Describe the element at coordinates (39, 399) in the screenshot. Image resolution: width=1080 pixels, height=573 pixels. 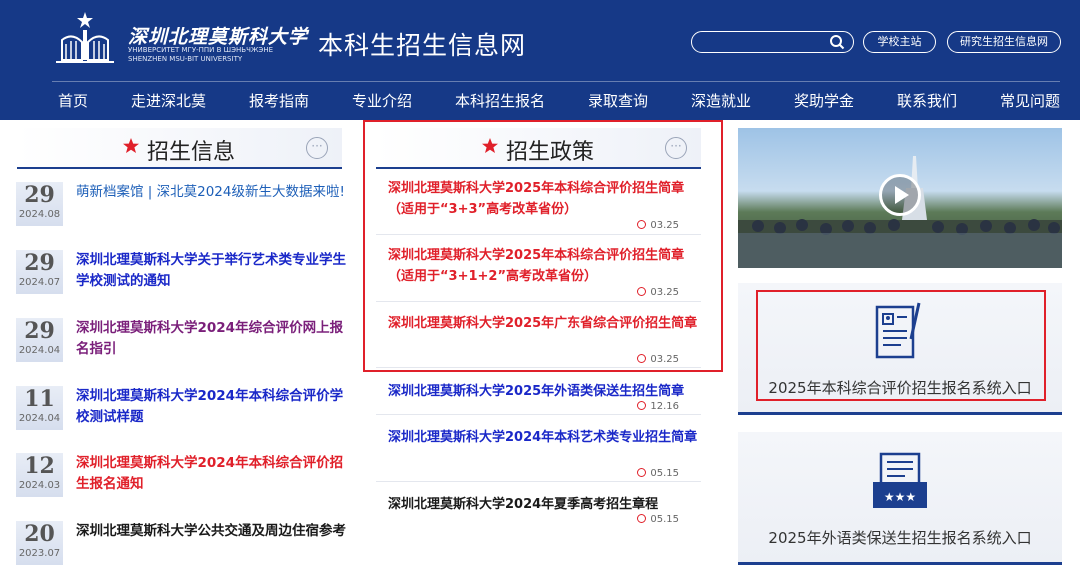
I see `date-day: 11` at that location.